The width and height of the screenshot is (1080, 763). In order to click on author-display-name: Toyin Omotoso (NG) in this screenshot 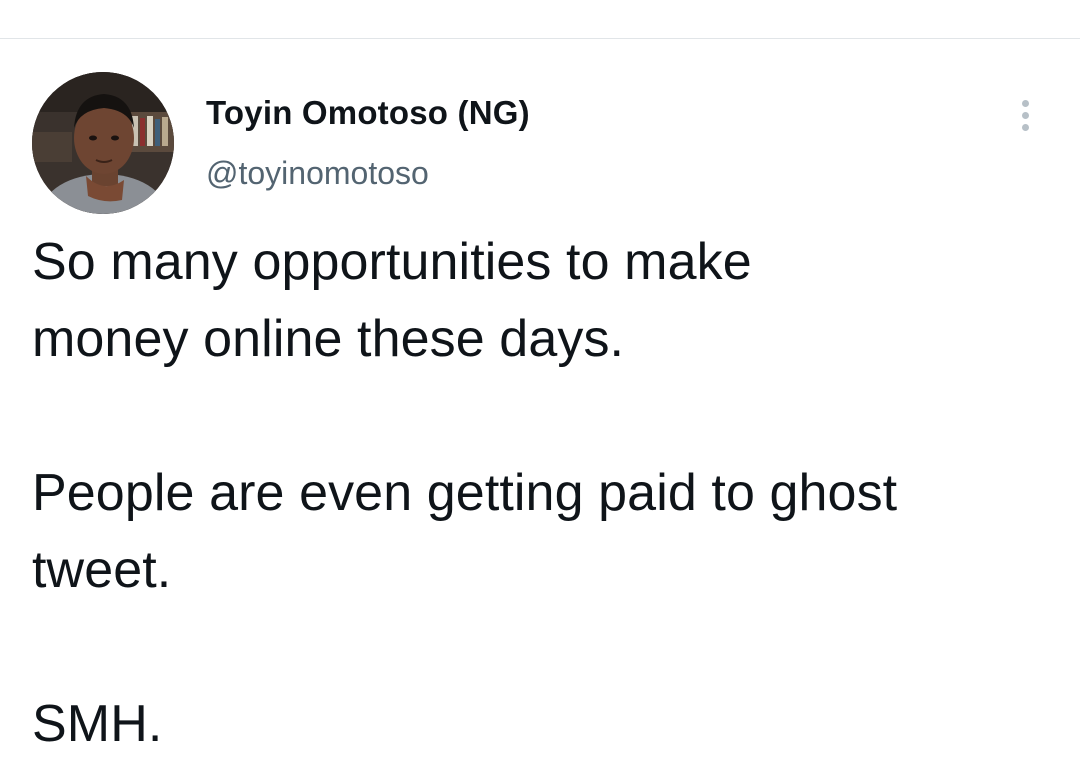, I will do `click(368, 113)`.